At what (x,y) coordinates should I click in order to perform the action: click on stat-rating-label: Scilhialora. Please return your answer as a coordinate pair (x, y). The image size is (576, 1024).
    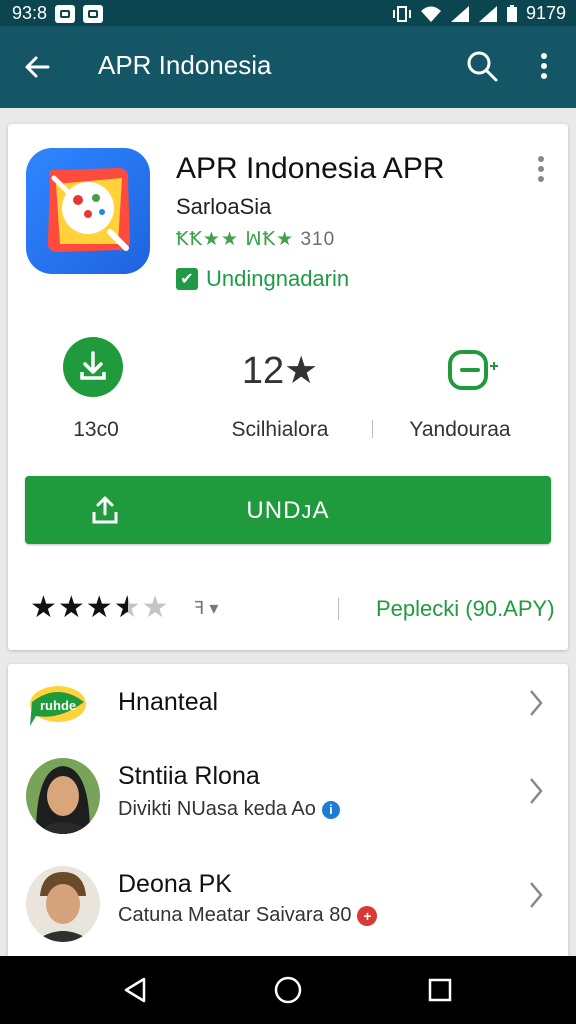
    Looking at the image, I should click on (280, 429).